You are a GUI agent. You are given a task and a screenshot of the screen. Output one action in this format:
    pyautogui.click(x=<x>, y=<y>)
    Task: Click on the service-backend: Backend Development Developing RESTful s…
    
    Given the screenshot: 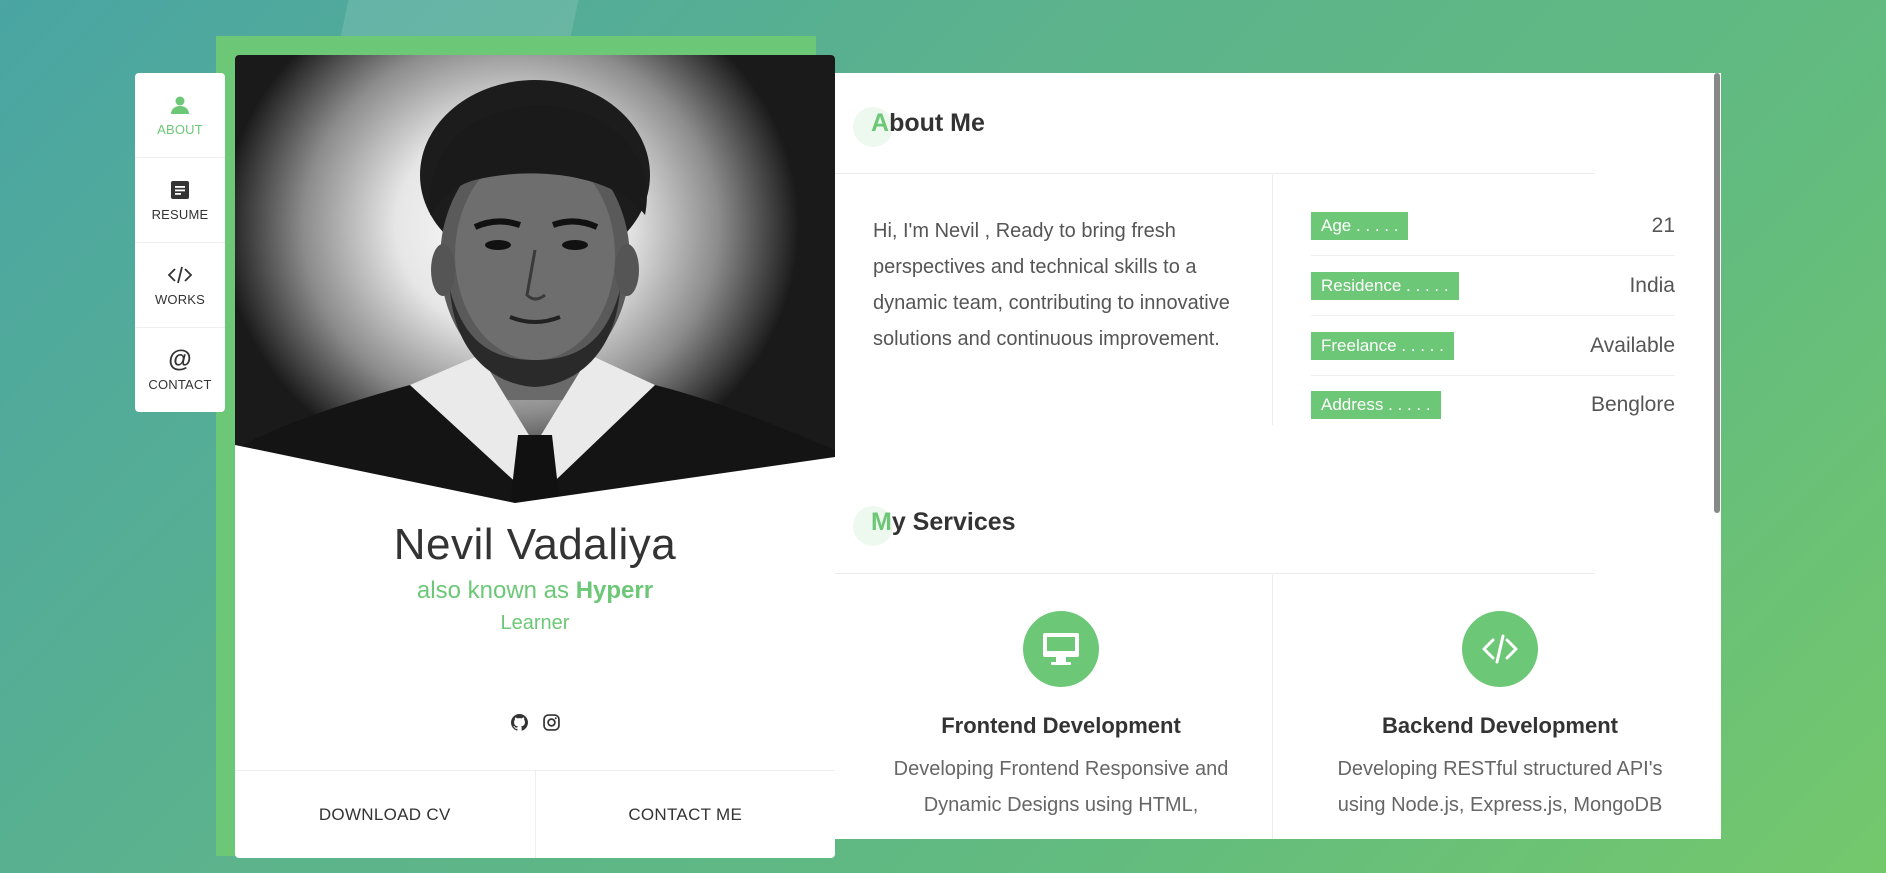 What is the action you would take?
    pyautogui.click(x=1500, y=717)
    